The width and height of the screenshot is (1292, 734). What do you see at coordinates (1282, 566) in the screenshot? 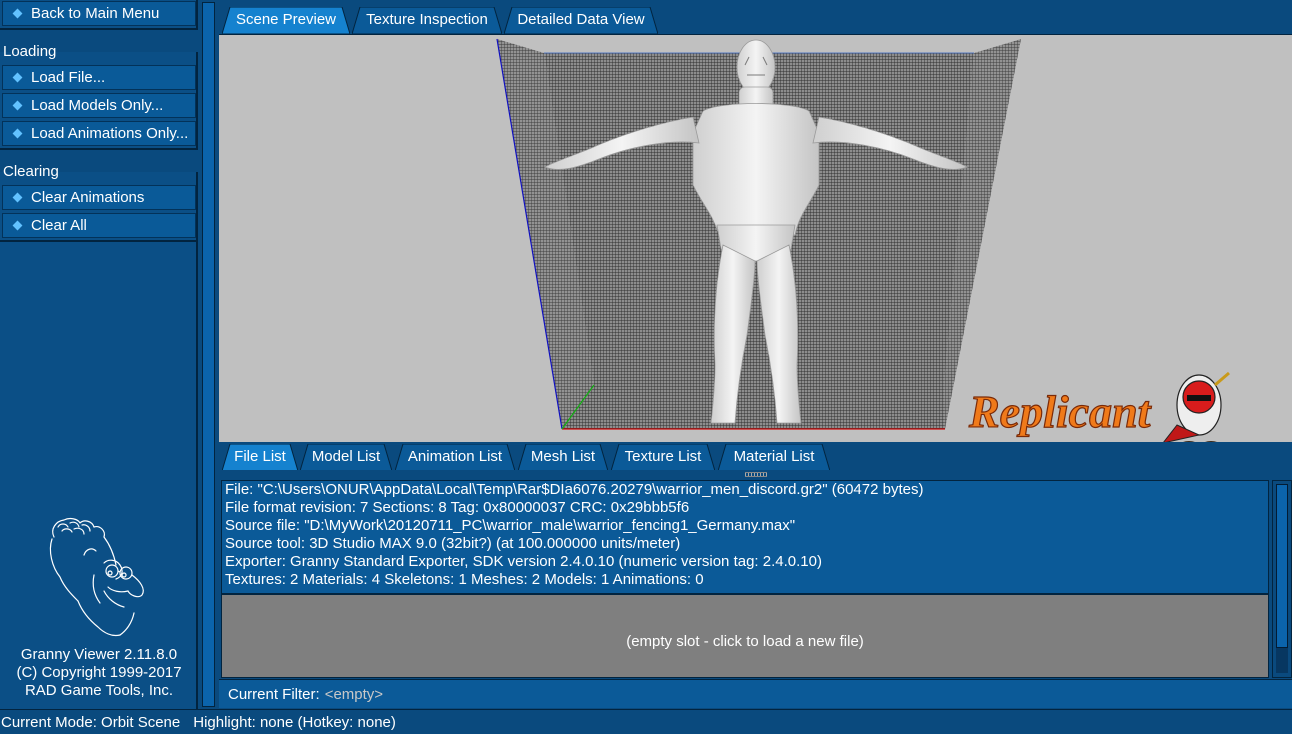
I see `scrollbar-thumb` at bounding box center [1282, 566].